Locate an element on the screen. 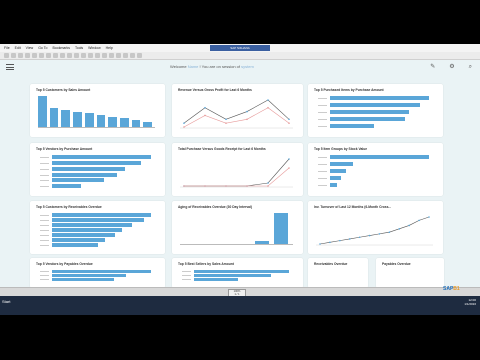 This screenshot has height=360, width=480. menu-item-edit: Edit is located at coordinates (18, 48).